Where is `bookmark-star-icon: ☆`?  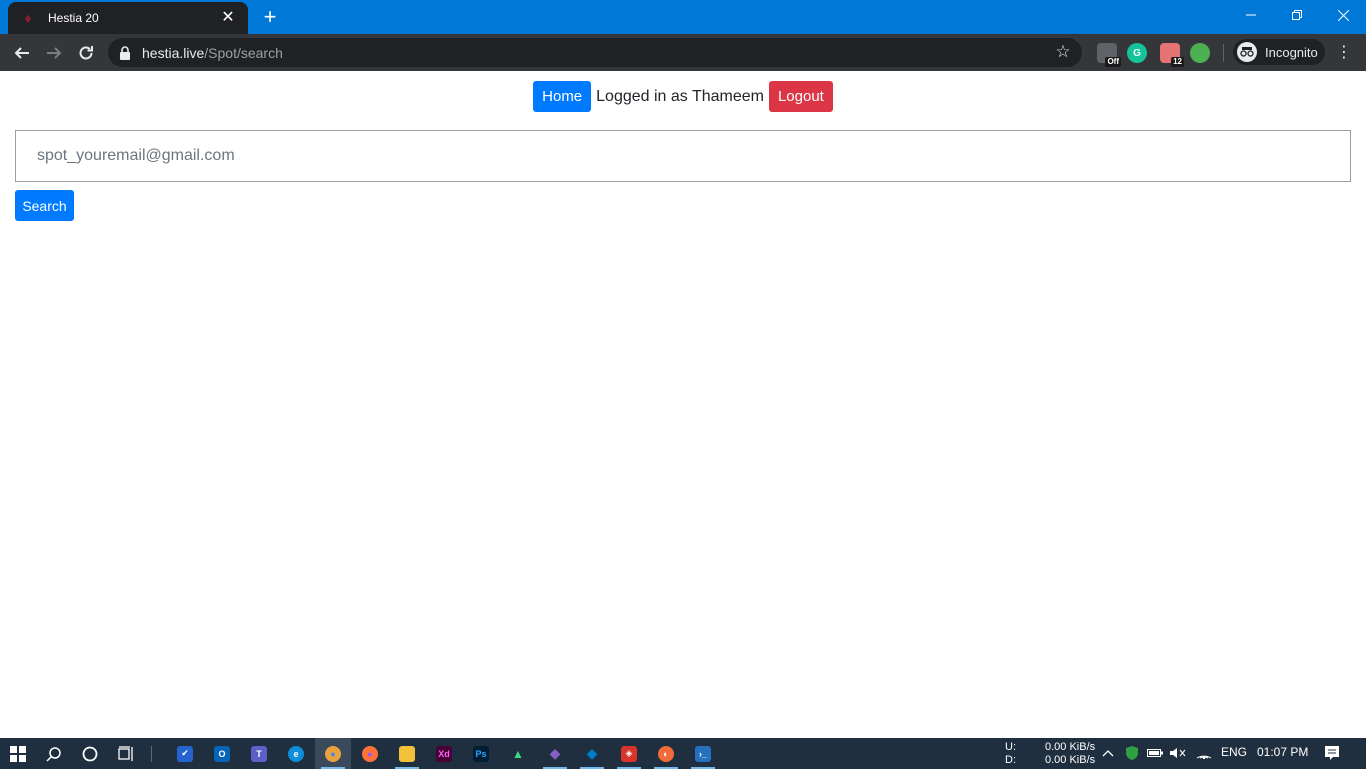 bookmark-star-icon: ☆ is located at coordinates (1063, 52).